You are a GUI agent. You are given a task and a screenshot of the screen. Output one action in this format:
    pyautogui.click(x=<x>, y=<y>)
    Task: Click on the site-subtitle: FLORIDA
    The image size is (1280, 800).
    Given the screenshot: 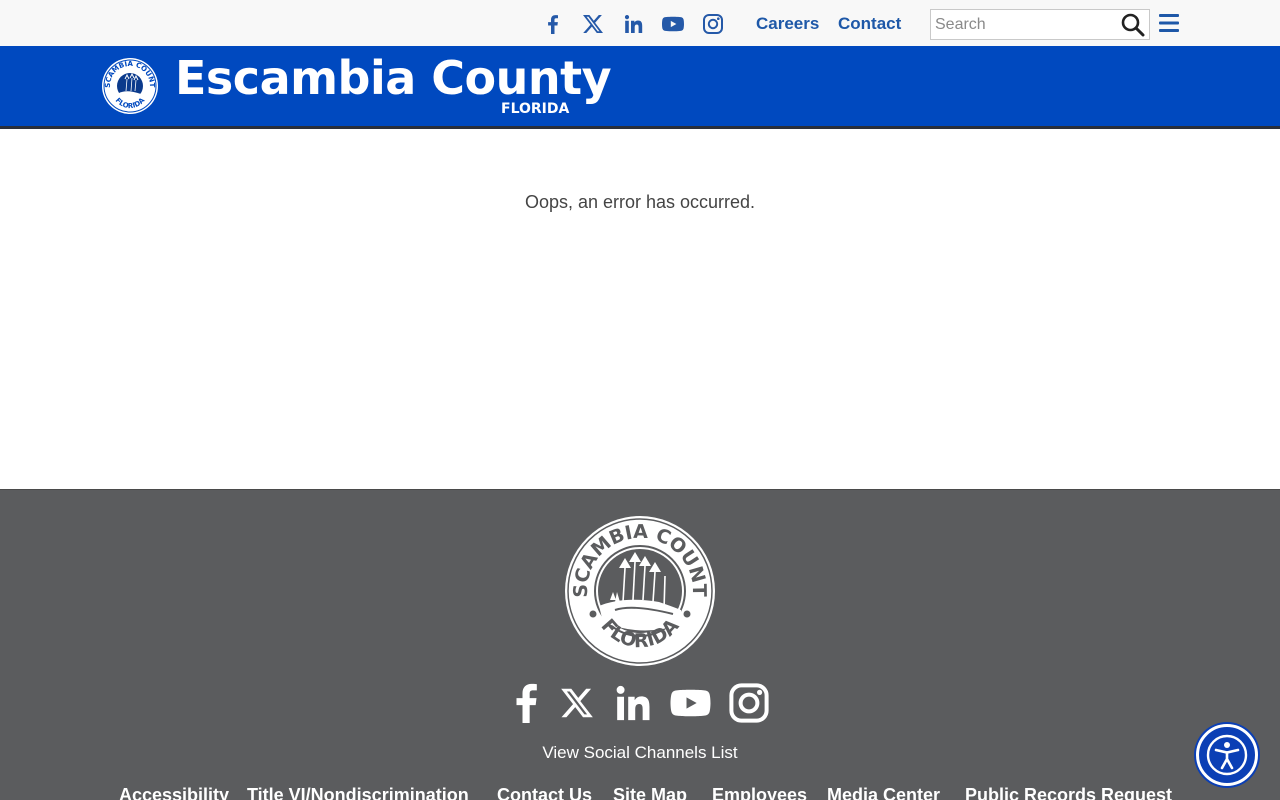 What is the action you would take?
    pyautogui.click(x=535, y=109)
    